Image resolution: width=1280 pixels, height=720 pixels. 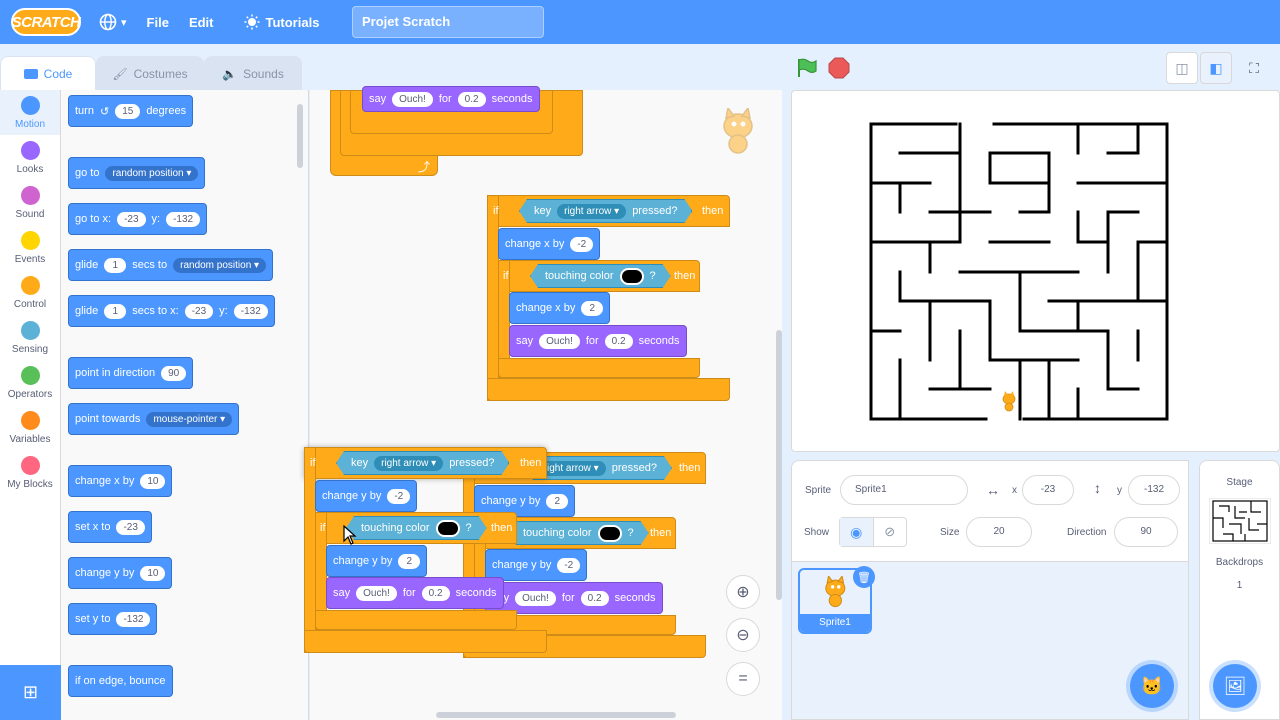 What do you see at coordinates (171, 265) in the screenshot?
I see `glide-block: glide 1 secs to random position ▾` at bounding box center [171, 265].